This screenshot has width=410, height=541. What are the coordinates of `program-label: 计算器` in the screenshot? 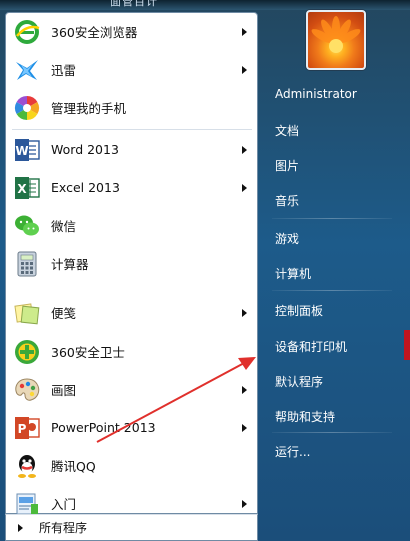 It's located at (70, 264).